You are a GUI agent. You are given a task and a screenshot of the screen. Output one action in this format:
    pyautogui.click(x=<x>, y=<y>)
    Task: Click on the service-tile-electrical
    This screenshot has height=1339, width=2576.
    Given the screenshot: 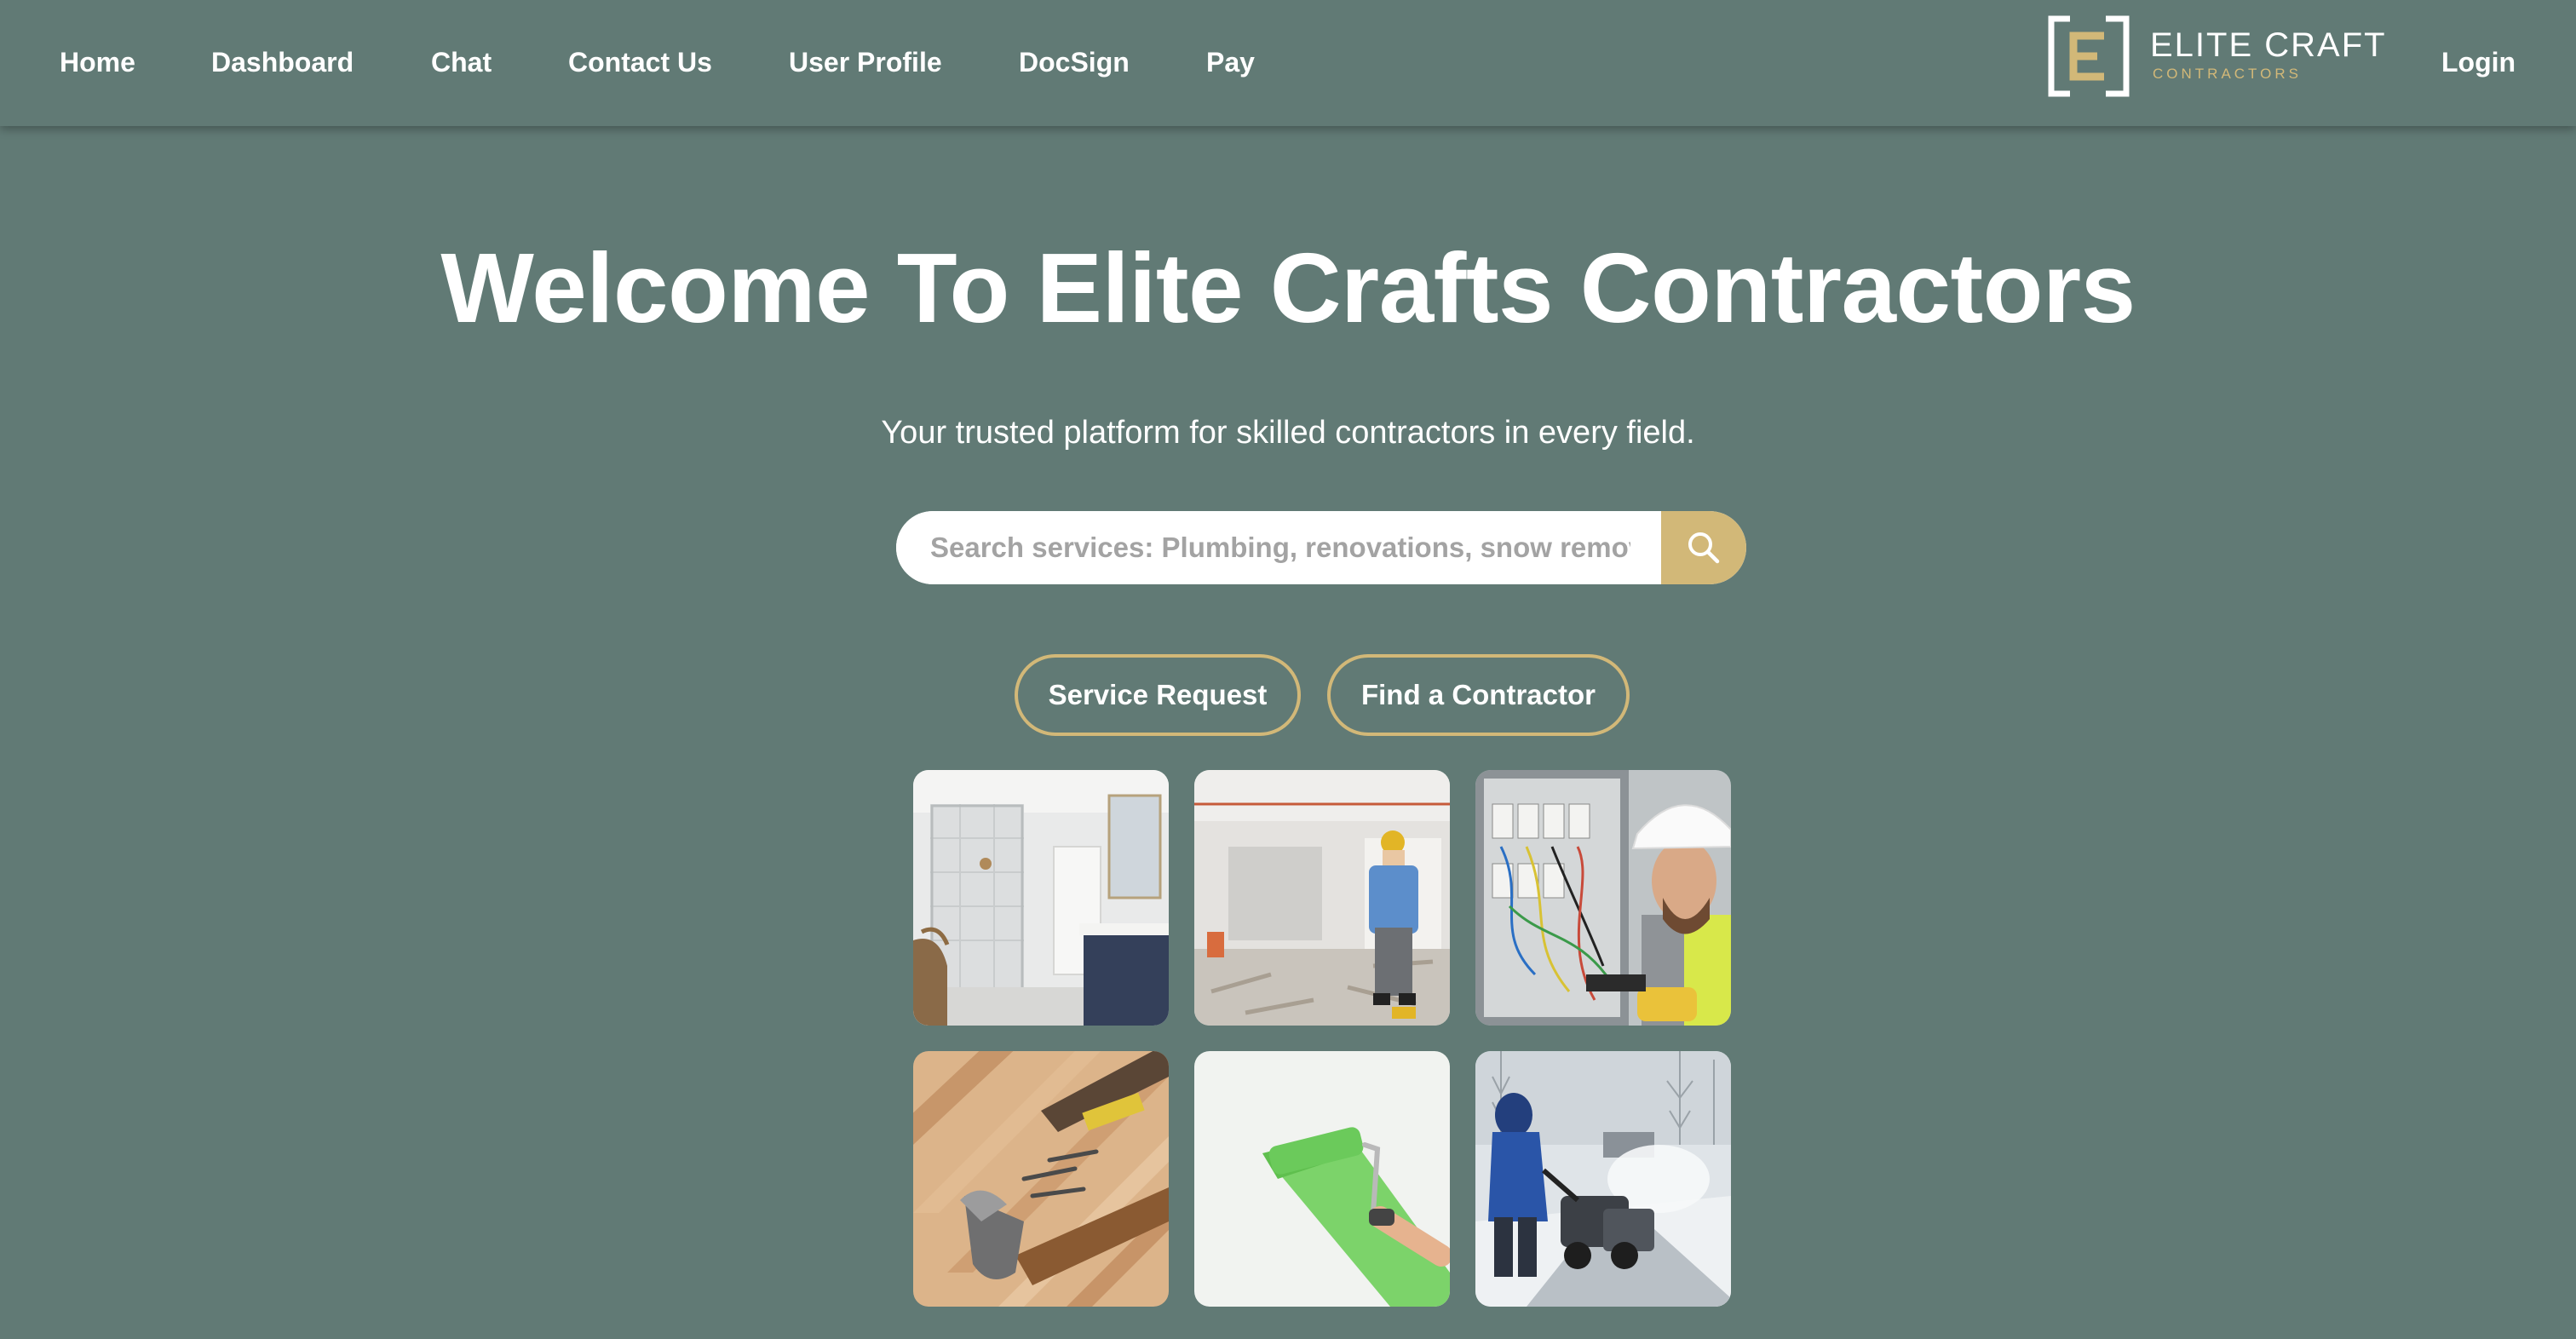 What is the action you would take?
    pyautogui.click(x=1603, y=898)
    